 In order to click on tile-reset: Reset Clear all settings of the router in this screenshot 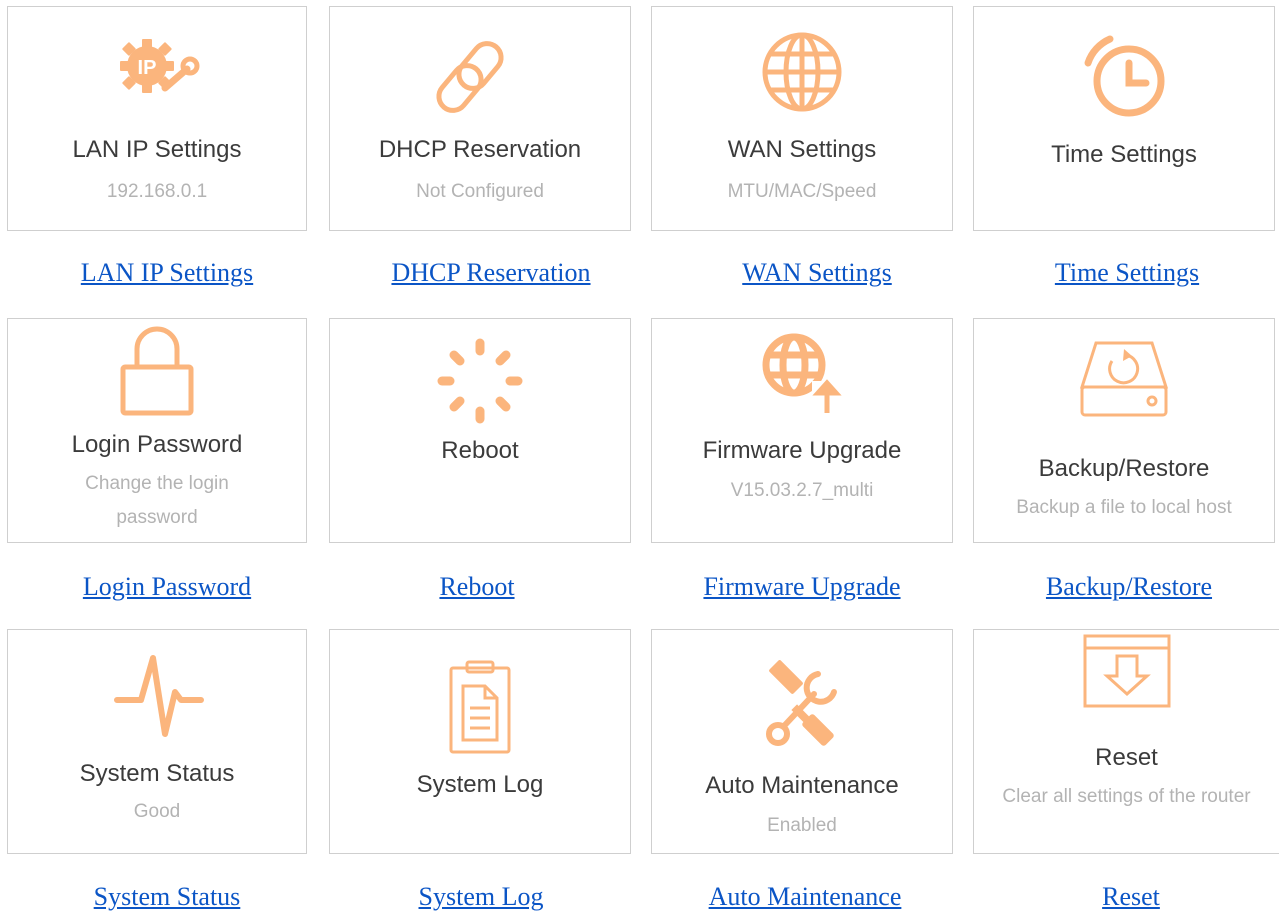, I will do `click(1126, 741)`.